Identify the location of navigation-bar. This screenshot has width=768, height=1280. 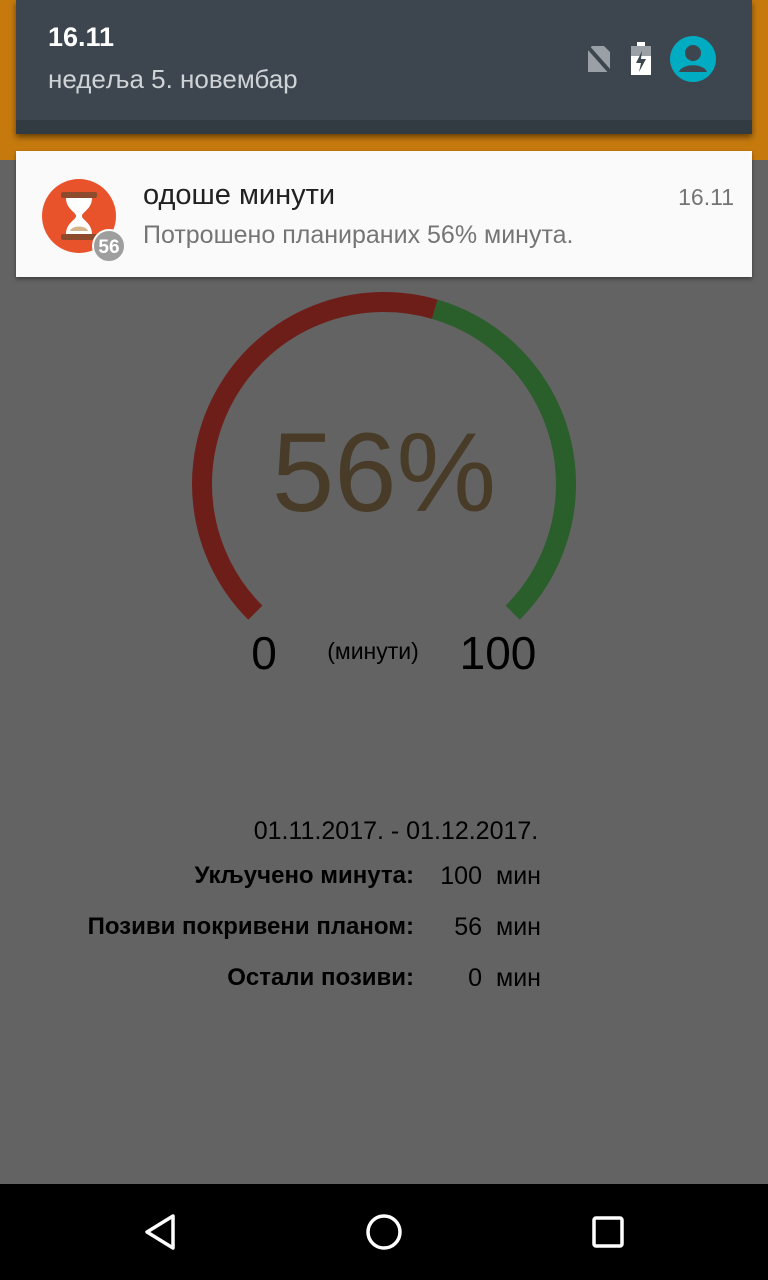
(384, 1232).